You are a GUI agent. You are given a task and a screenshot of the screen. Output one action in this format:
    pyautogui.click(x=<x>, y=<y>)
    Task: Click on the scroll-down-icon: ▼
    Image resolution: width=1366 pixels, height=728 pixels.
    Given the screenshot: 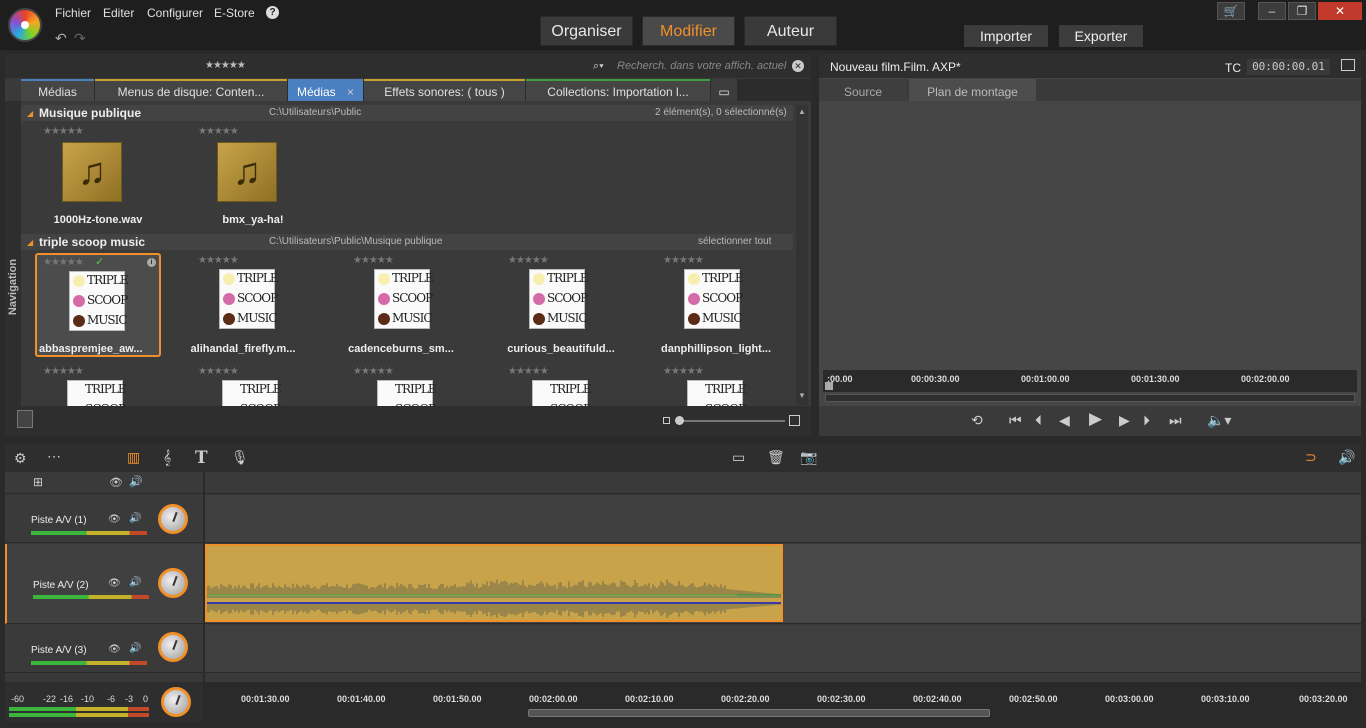 What is the action you would take?
    pyautogui.click(x=802, y=395)
    